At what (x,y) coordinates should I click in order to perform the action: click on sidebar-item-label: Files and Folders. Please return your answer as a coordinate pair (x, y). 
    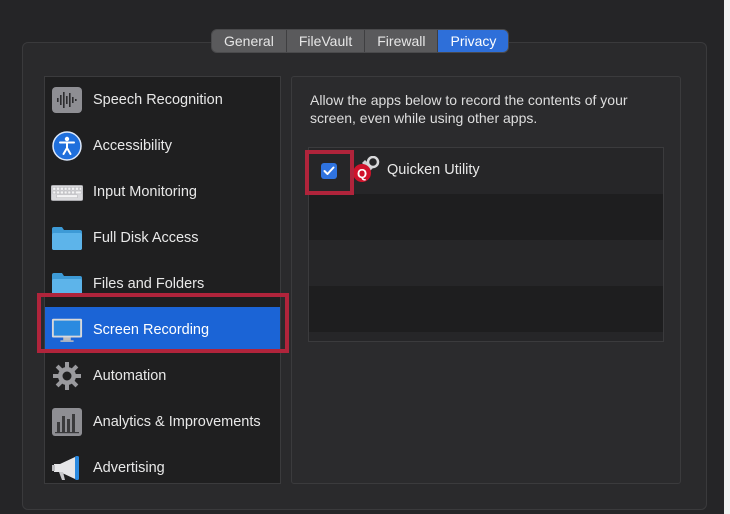
    Looking at the image, I should click on (149, 284).